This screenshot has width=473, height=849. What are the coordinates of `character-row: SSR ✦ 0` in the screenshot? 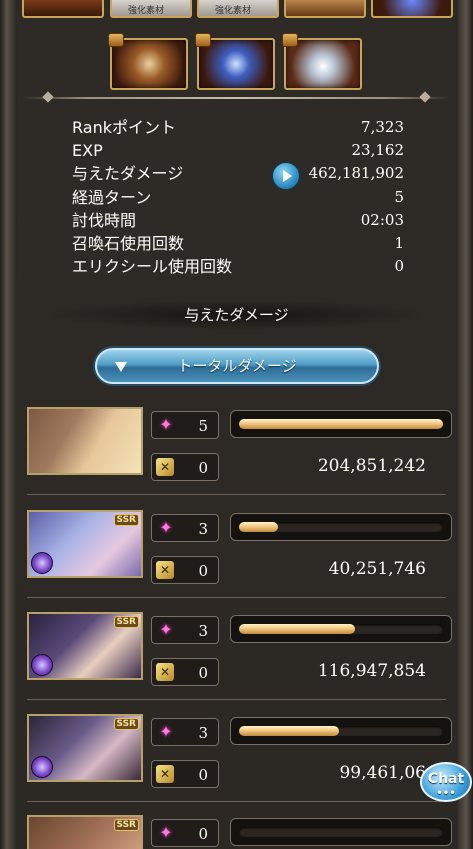 It's located at (236, 832).